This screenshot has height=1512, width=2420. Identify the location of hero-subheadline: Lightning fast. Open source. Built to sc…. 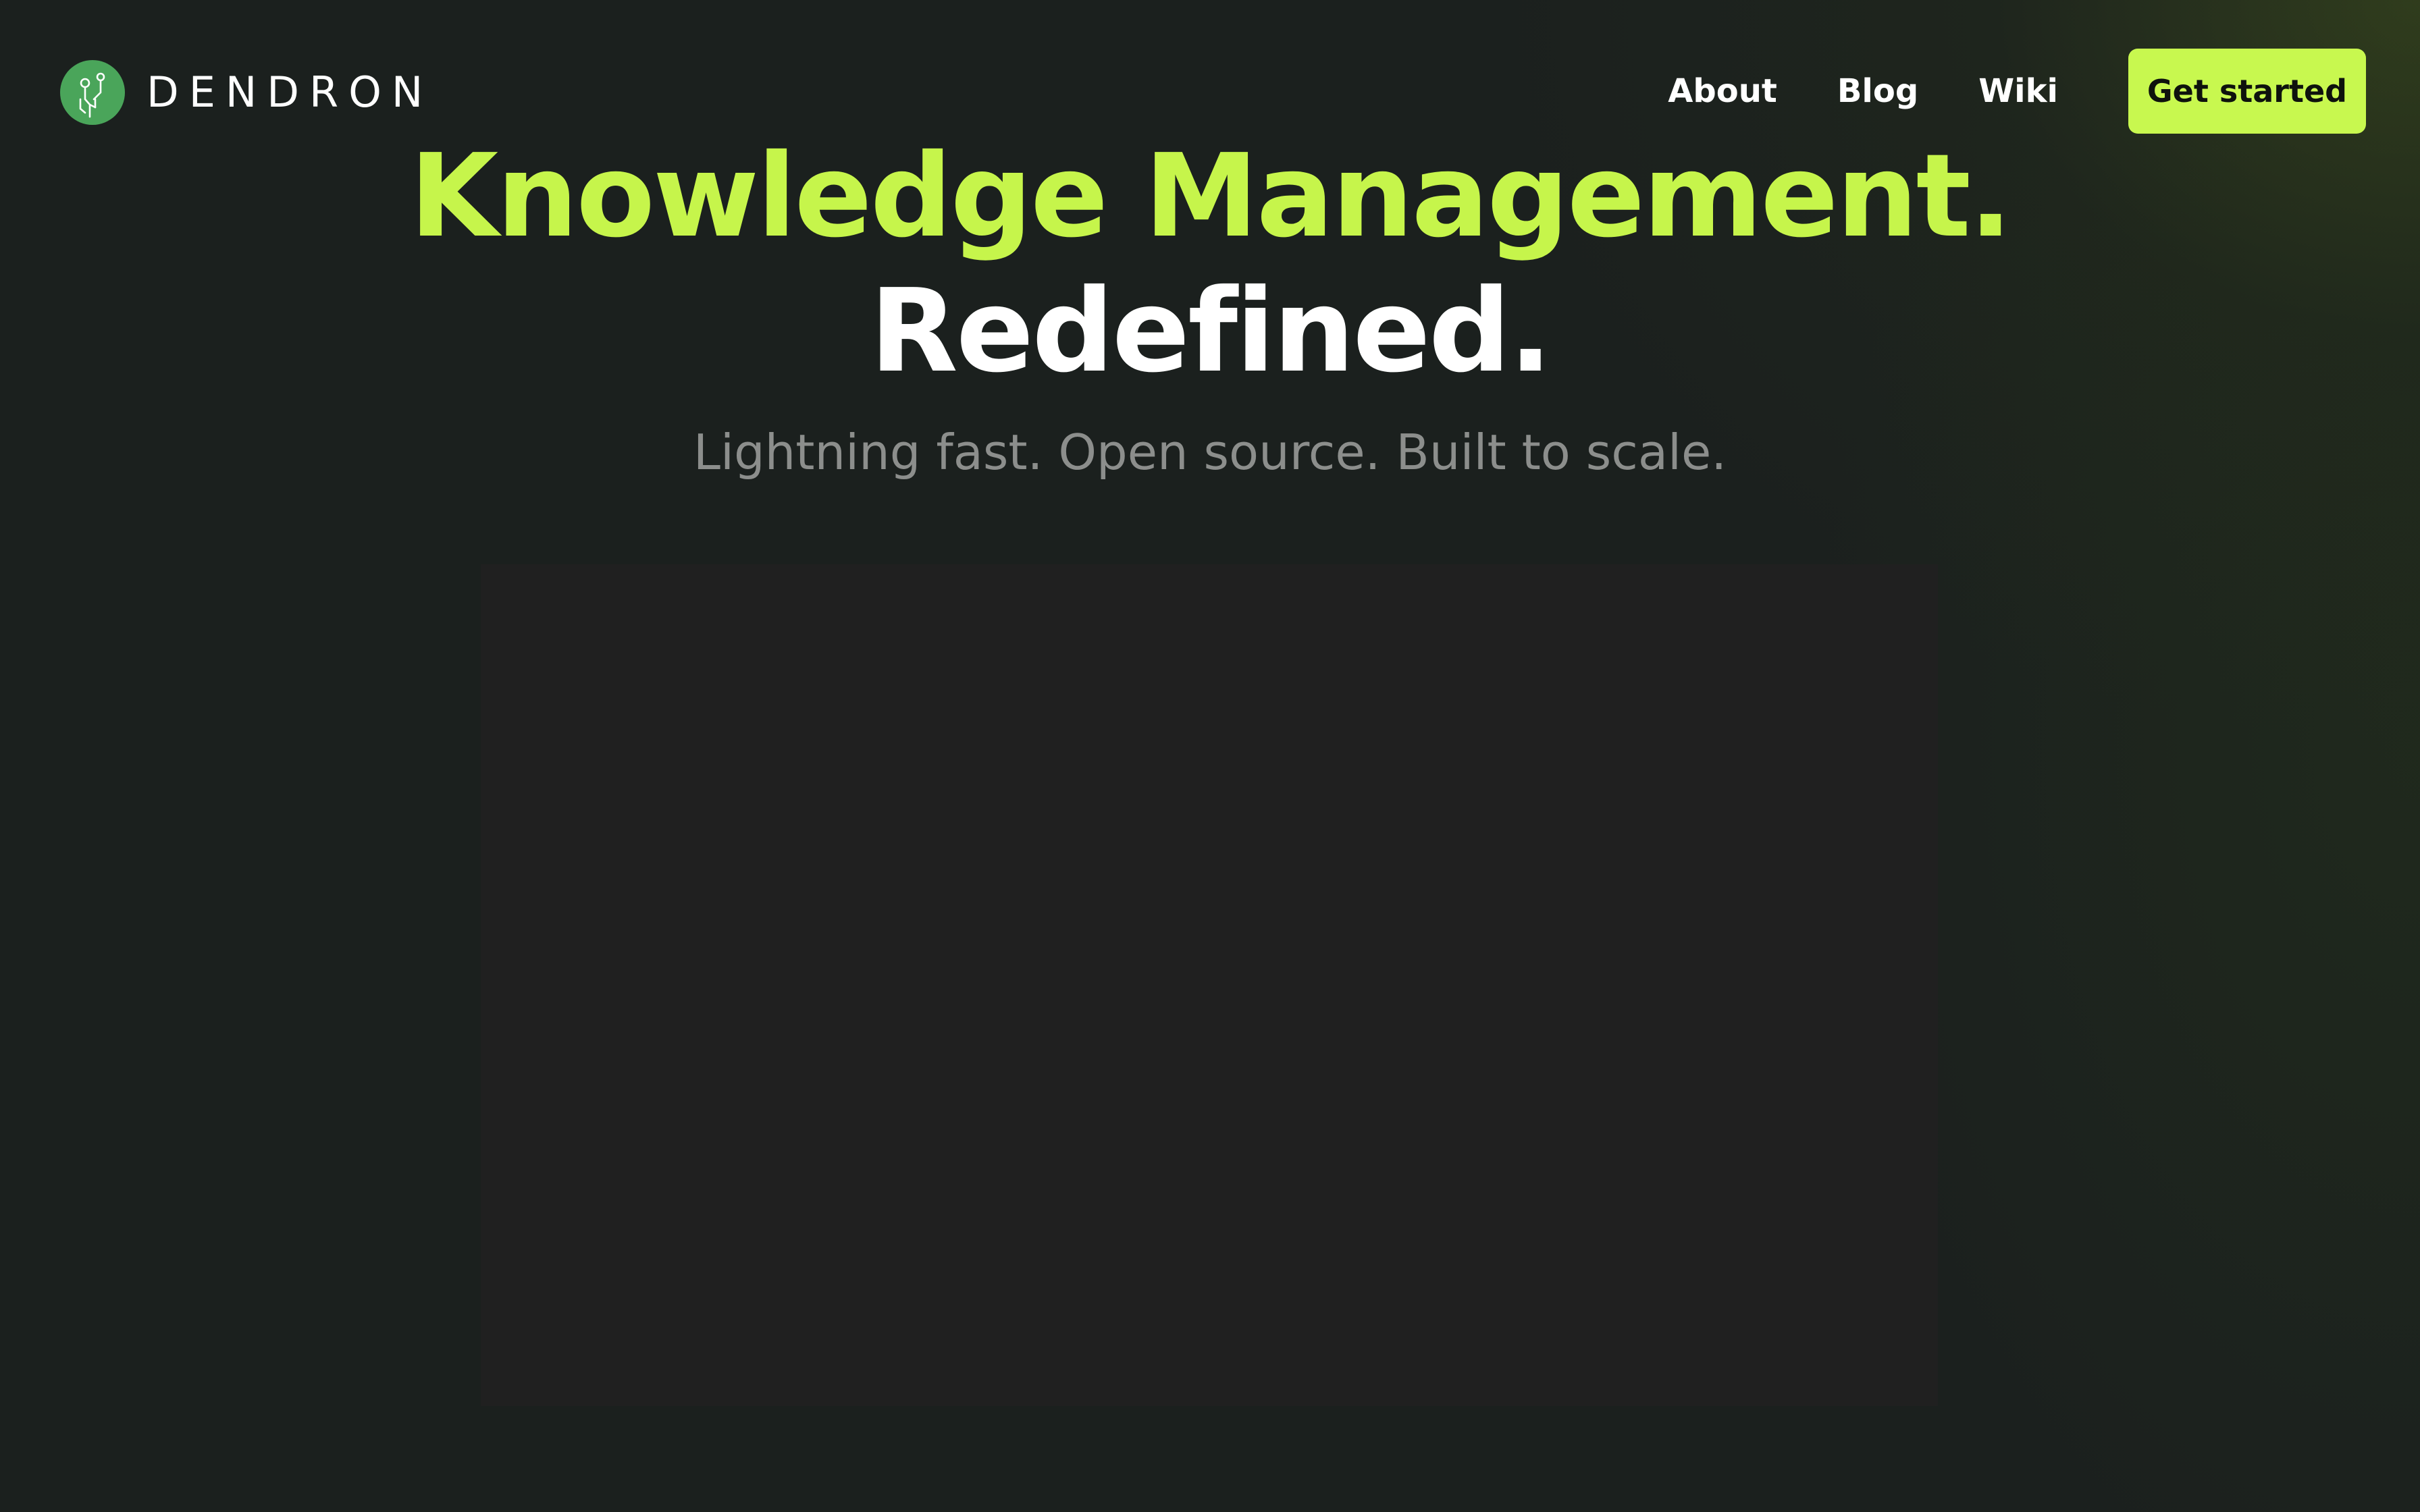
(1210, 452).